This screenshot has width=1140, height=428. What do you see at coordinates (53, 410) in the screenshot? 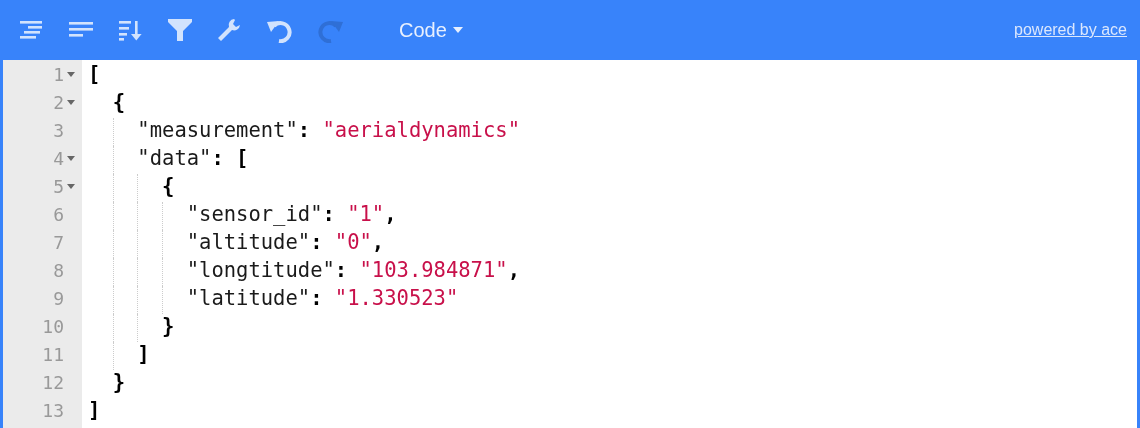
I see `line-number: 13` at bounding box center [53, 410].